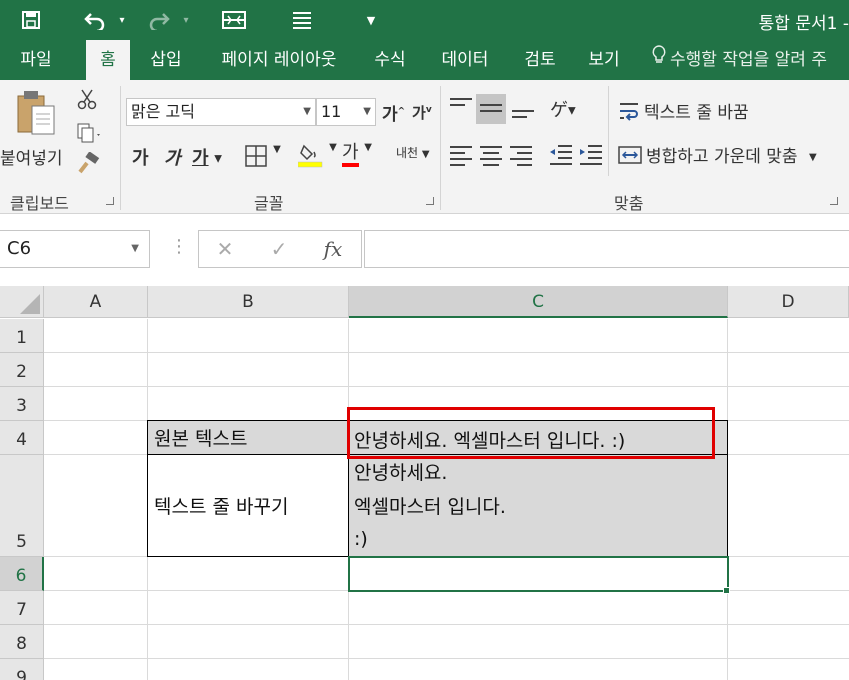 The image size is (849, 680). Describe the element at coordinates (788, 302) in the screenshot. I see `column-header-d: D` at that location.